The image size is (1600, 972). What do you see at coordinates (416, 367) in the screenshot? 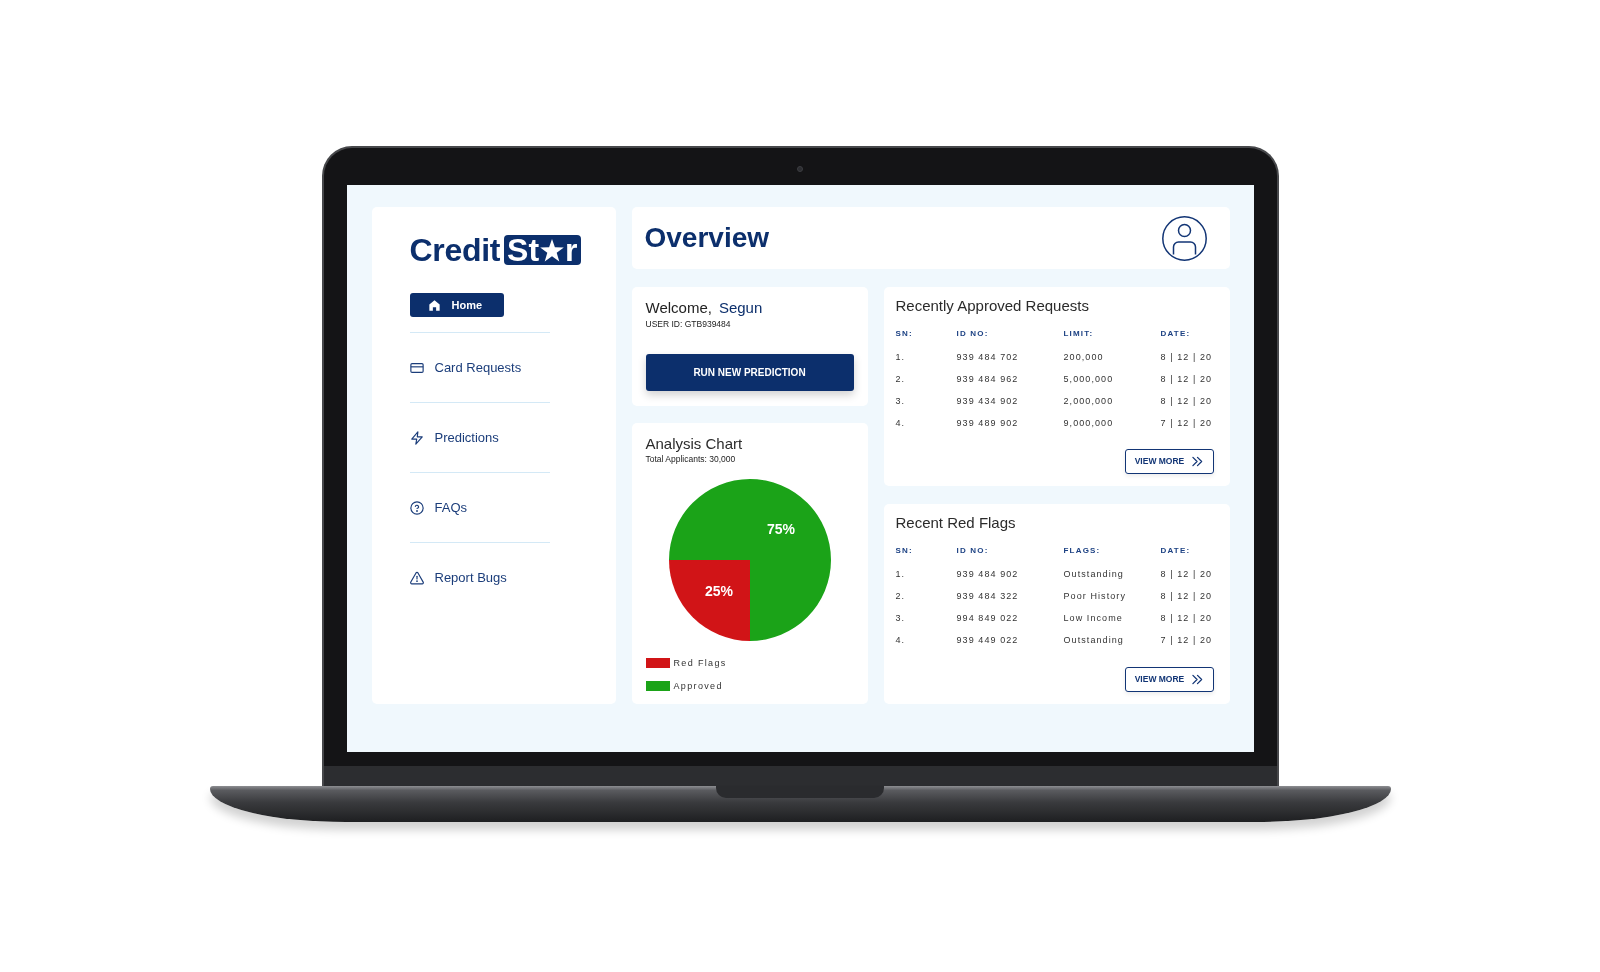
I see `credit-card-icon` at bounding box center [416, 367].